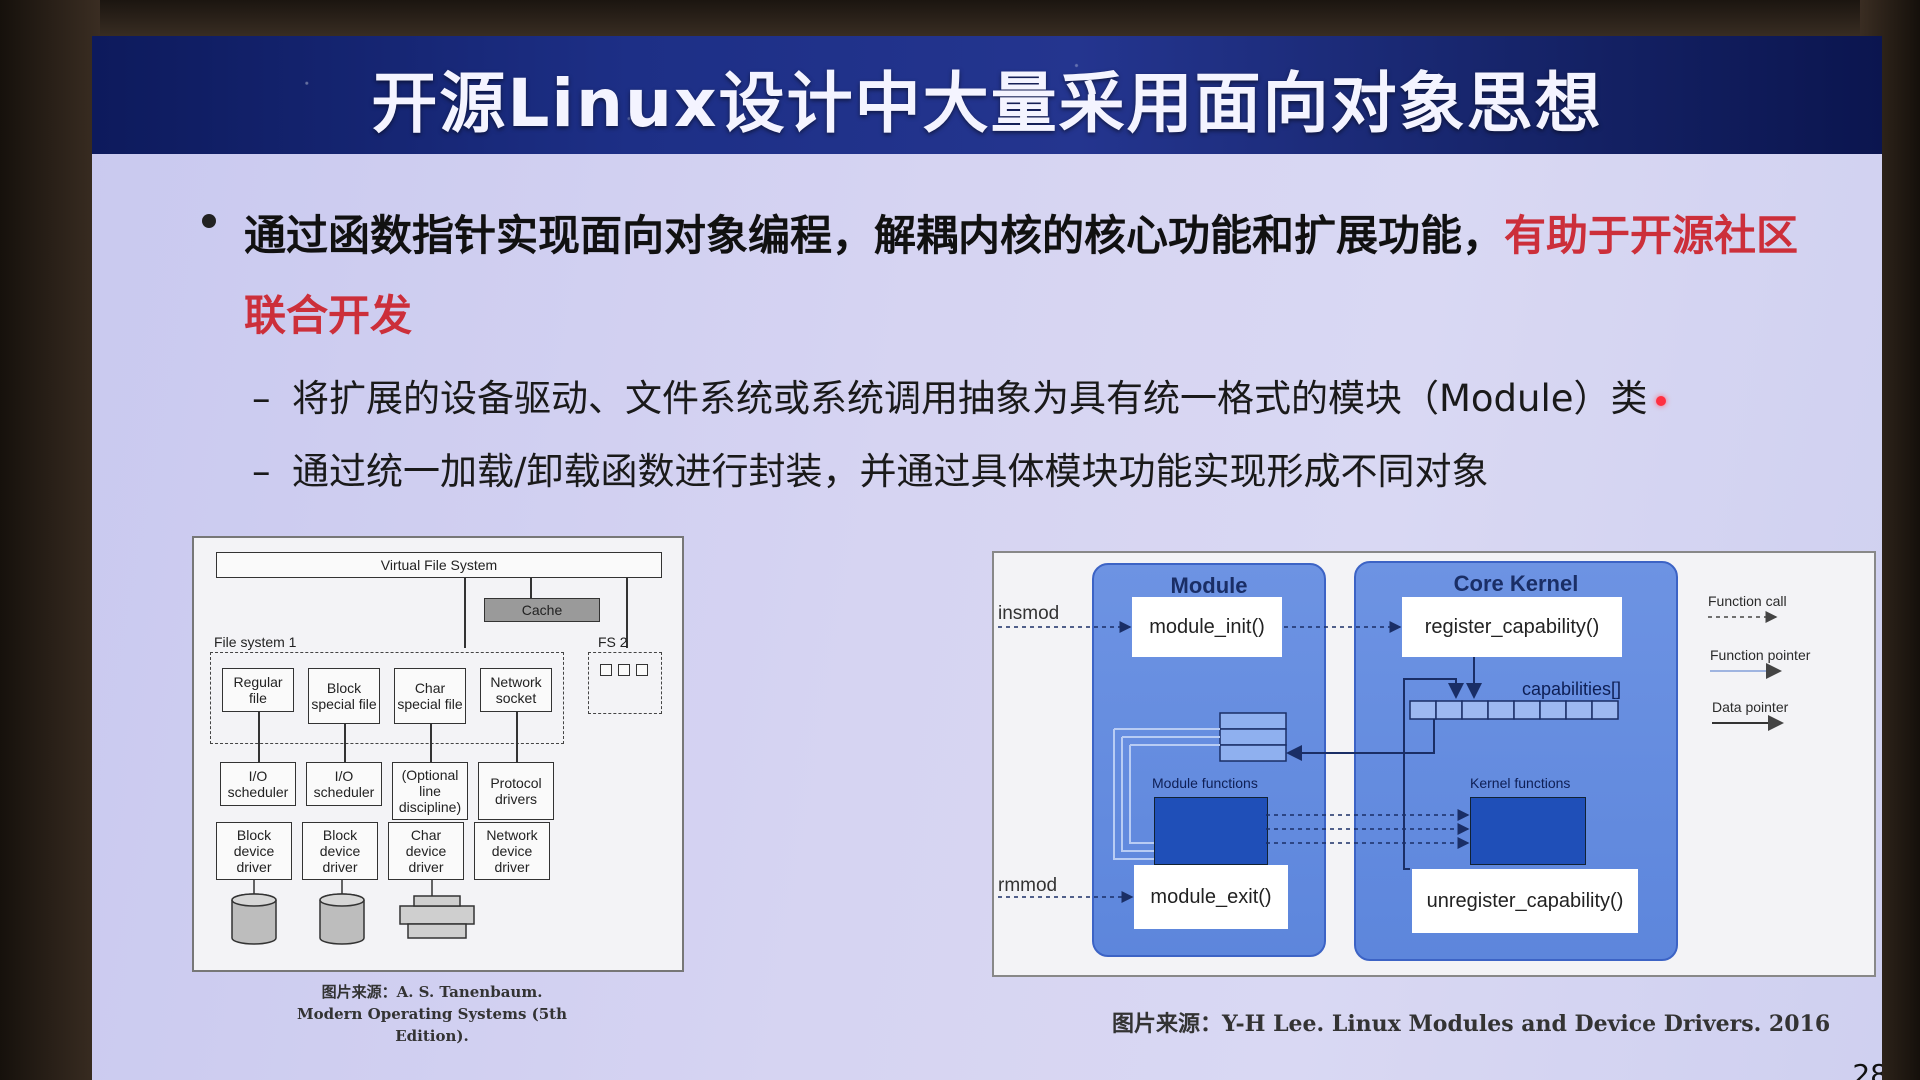 Image resolution: width=1920 pixels, height=1080 pixels. Describe the element at coordinates (874, 235) in the screenshot. I see `main-bullet-text: 通过函数指针实现面向对象编程，解耦内核的核心功能和扩展功能，` at that location.